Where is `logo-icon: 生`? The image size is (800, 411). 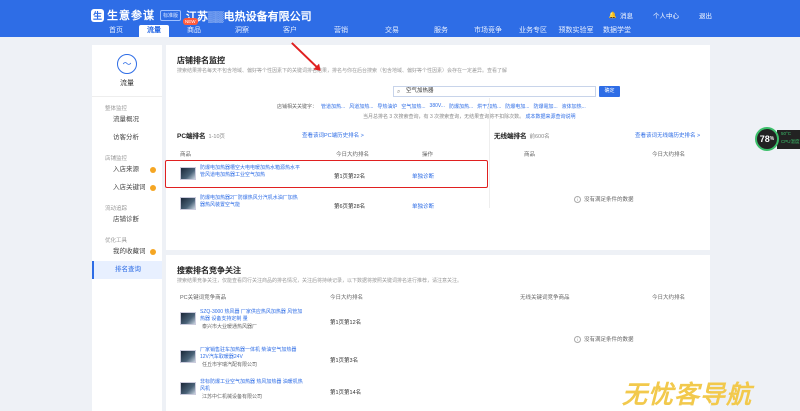 logo-icon: 生 is located at coordinates (97, 15).